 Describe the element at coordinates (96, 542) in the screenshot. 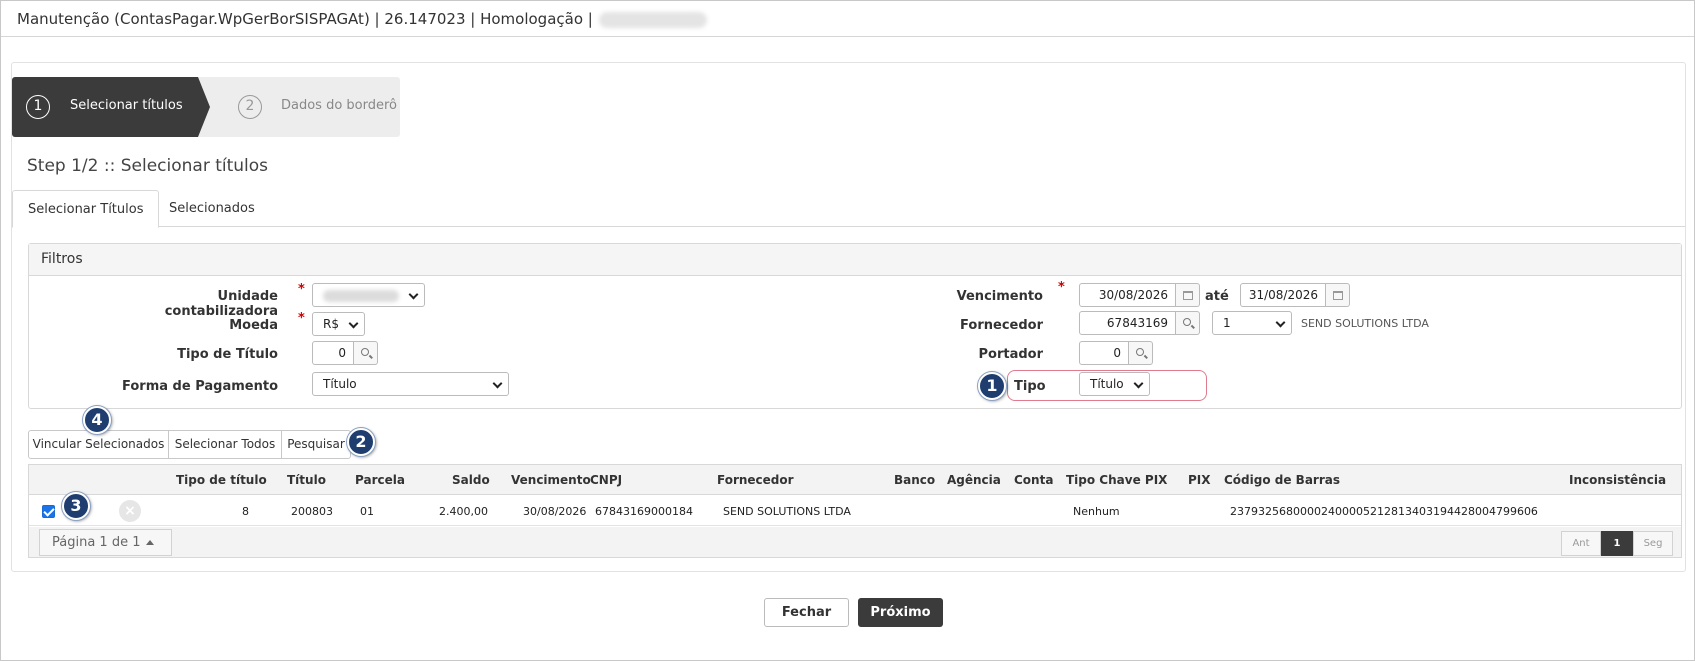

I see `page-label: Página 1 de 1` at that location.